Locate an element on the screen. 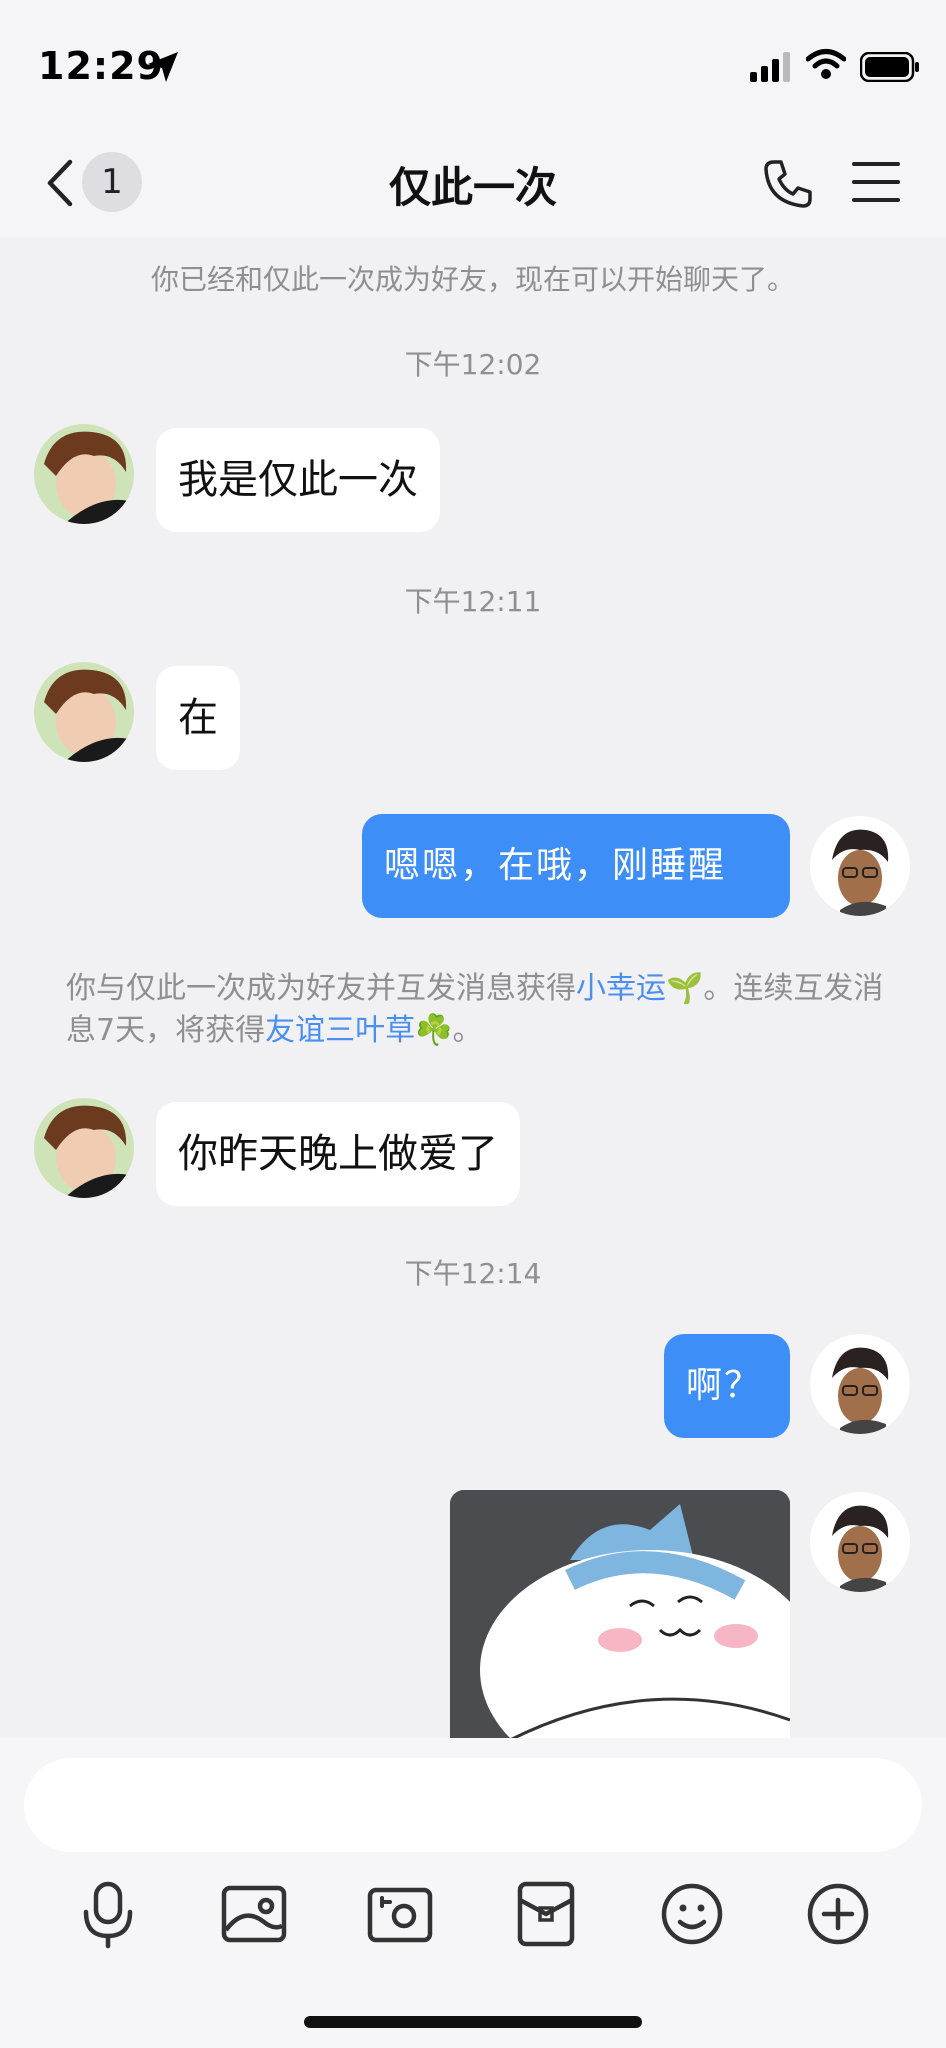 This screenshot has height=2048, width=946. notice-text: 你与仅此一次成为好友并互发消息获得 is located at coordinates (321, 988).